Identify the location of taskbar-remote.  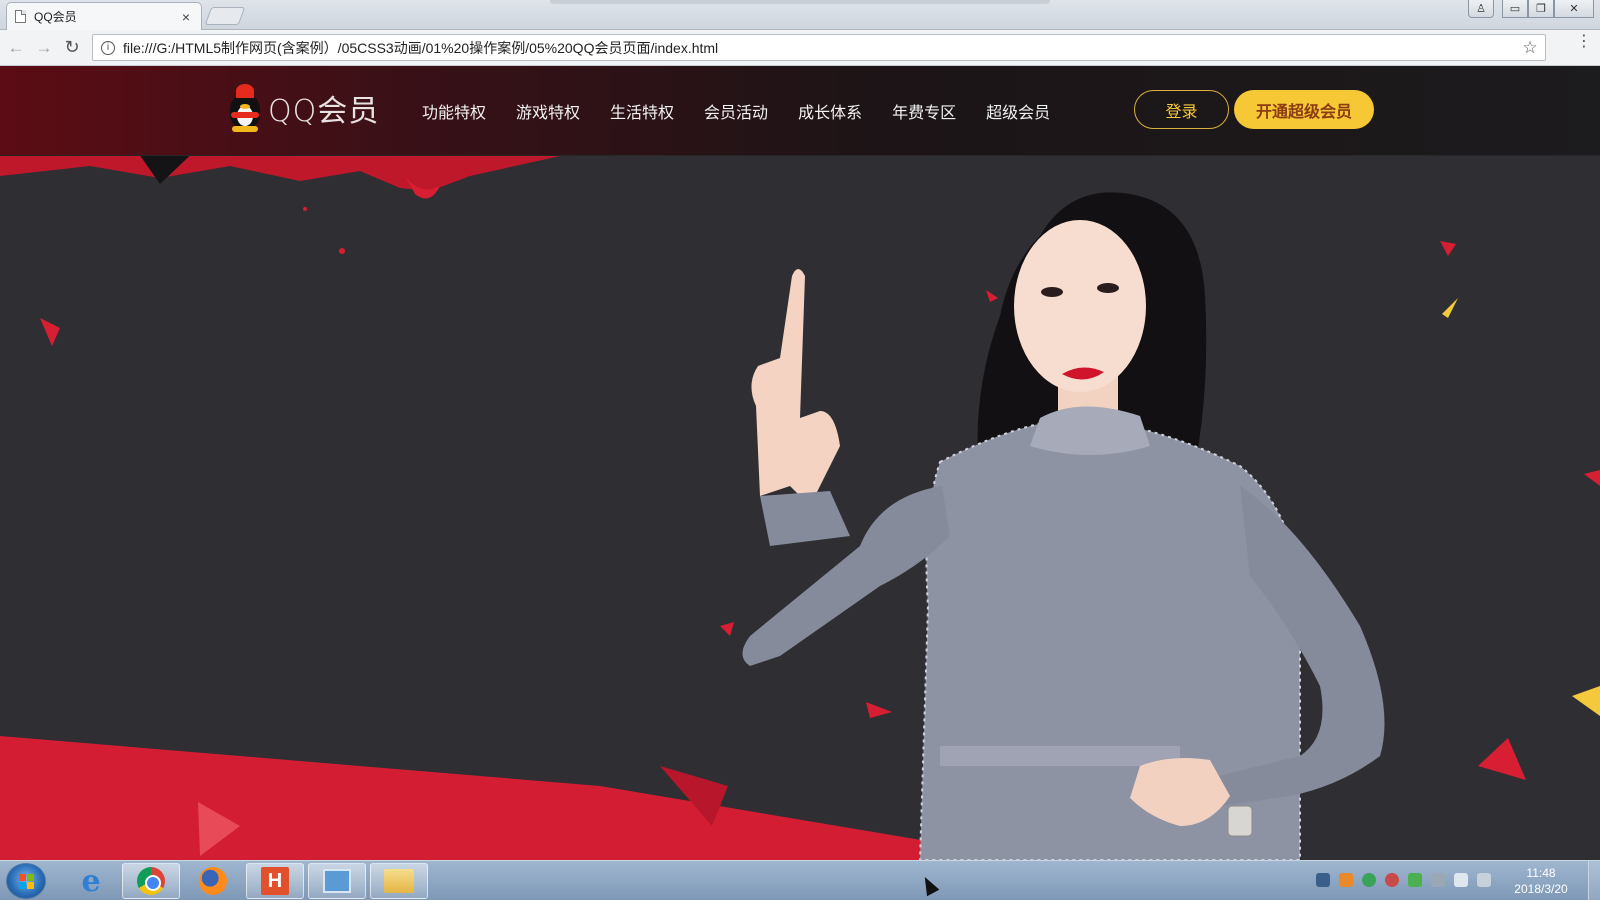
(337, 881).